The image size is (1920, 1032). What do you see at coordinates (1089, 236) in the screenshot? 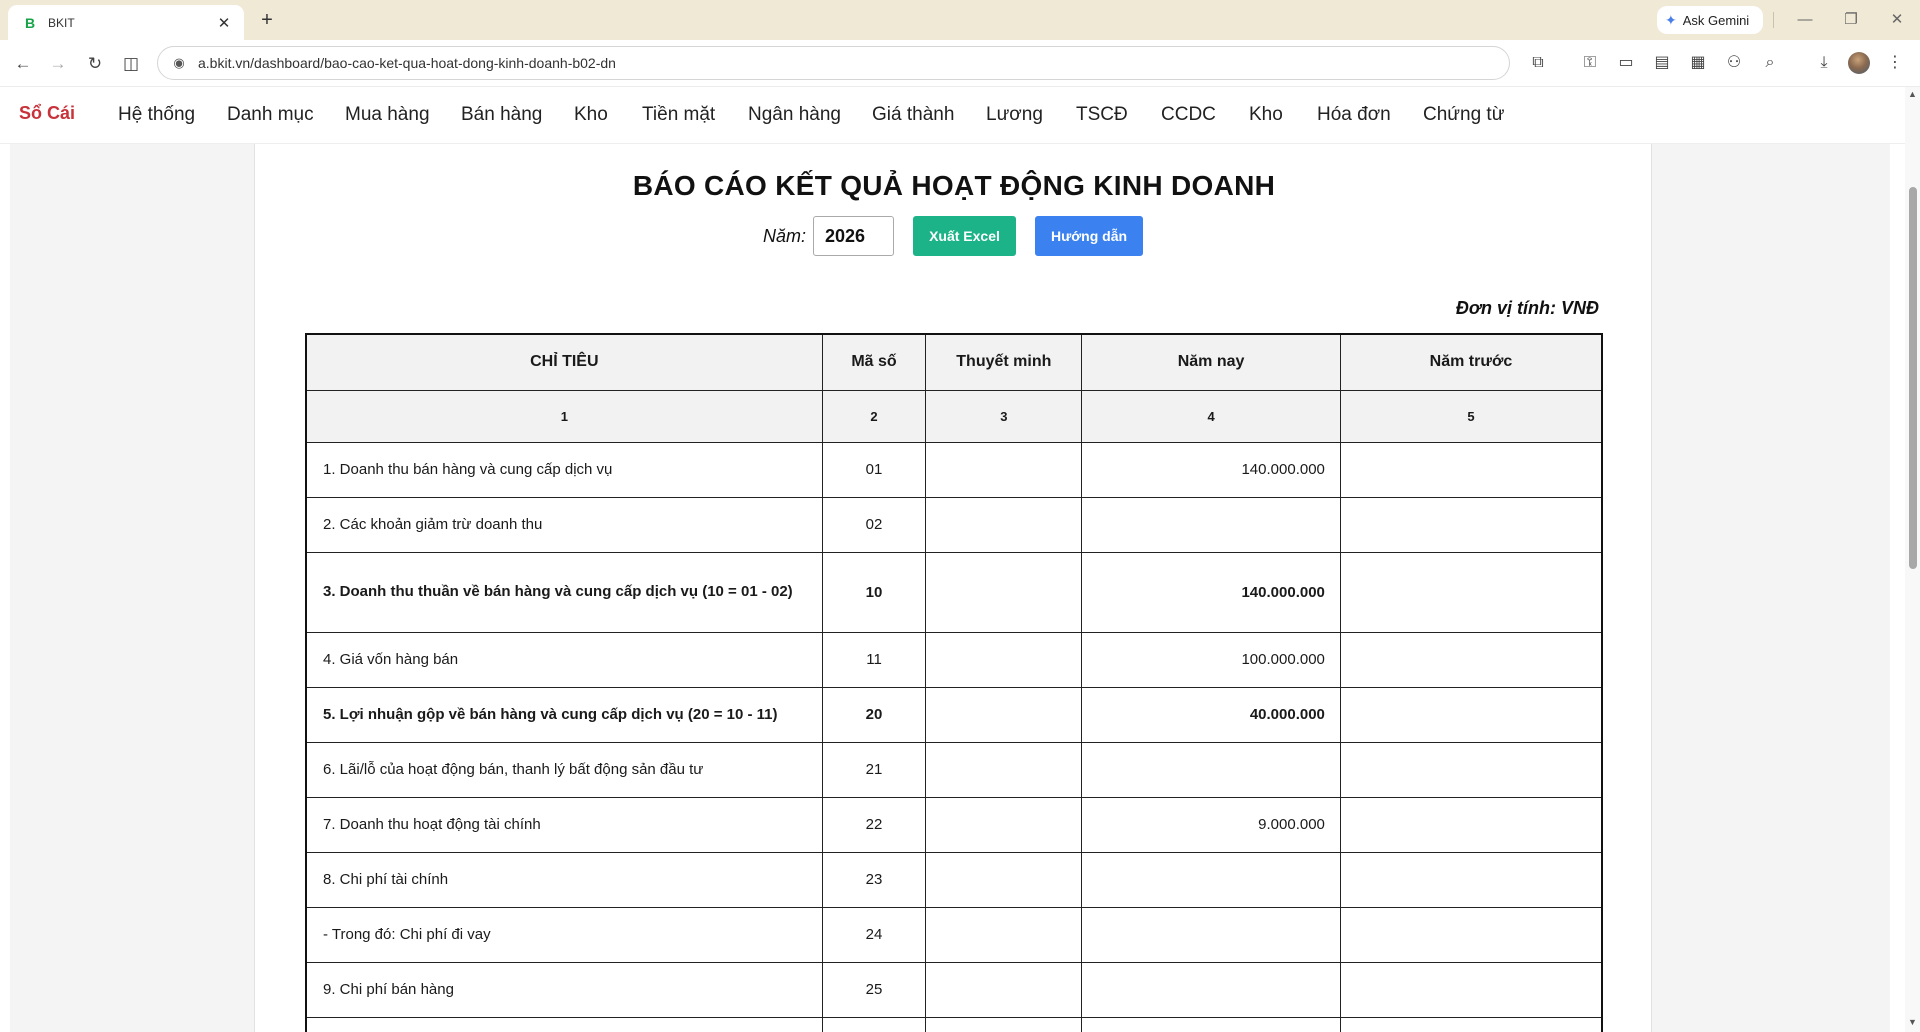
I see `guide-button: Hướng dẫn` at bounding box center [1089, 236].